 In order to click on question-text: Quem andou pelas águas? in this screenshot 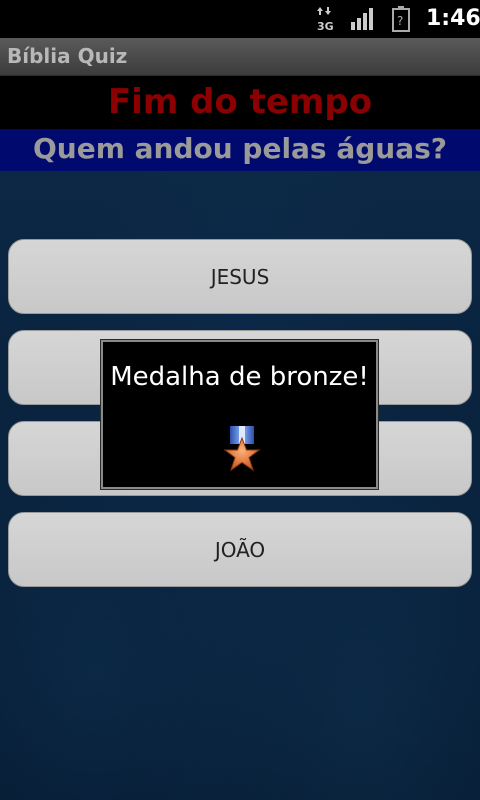, I will do `click(240, 148)`.